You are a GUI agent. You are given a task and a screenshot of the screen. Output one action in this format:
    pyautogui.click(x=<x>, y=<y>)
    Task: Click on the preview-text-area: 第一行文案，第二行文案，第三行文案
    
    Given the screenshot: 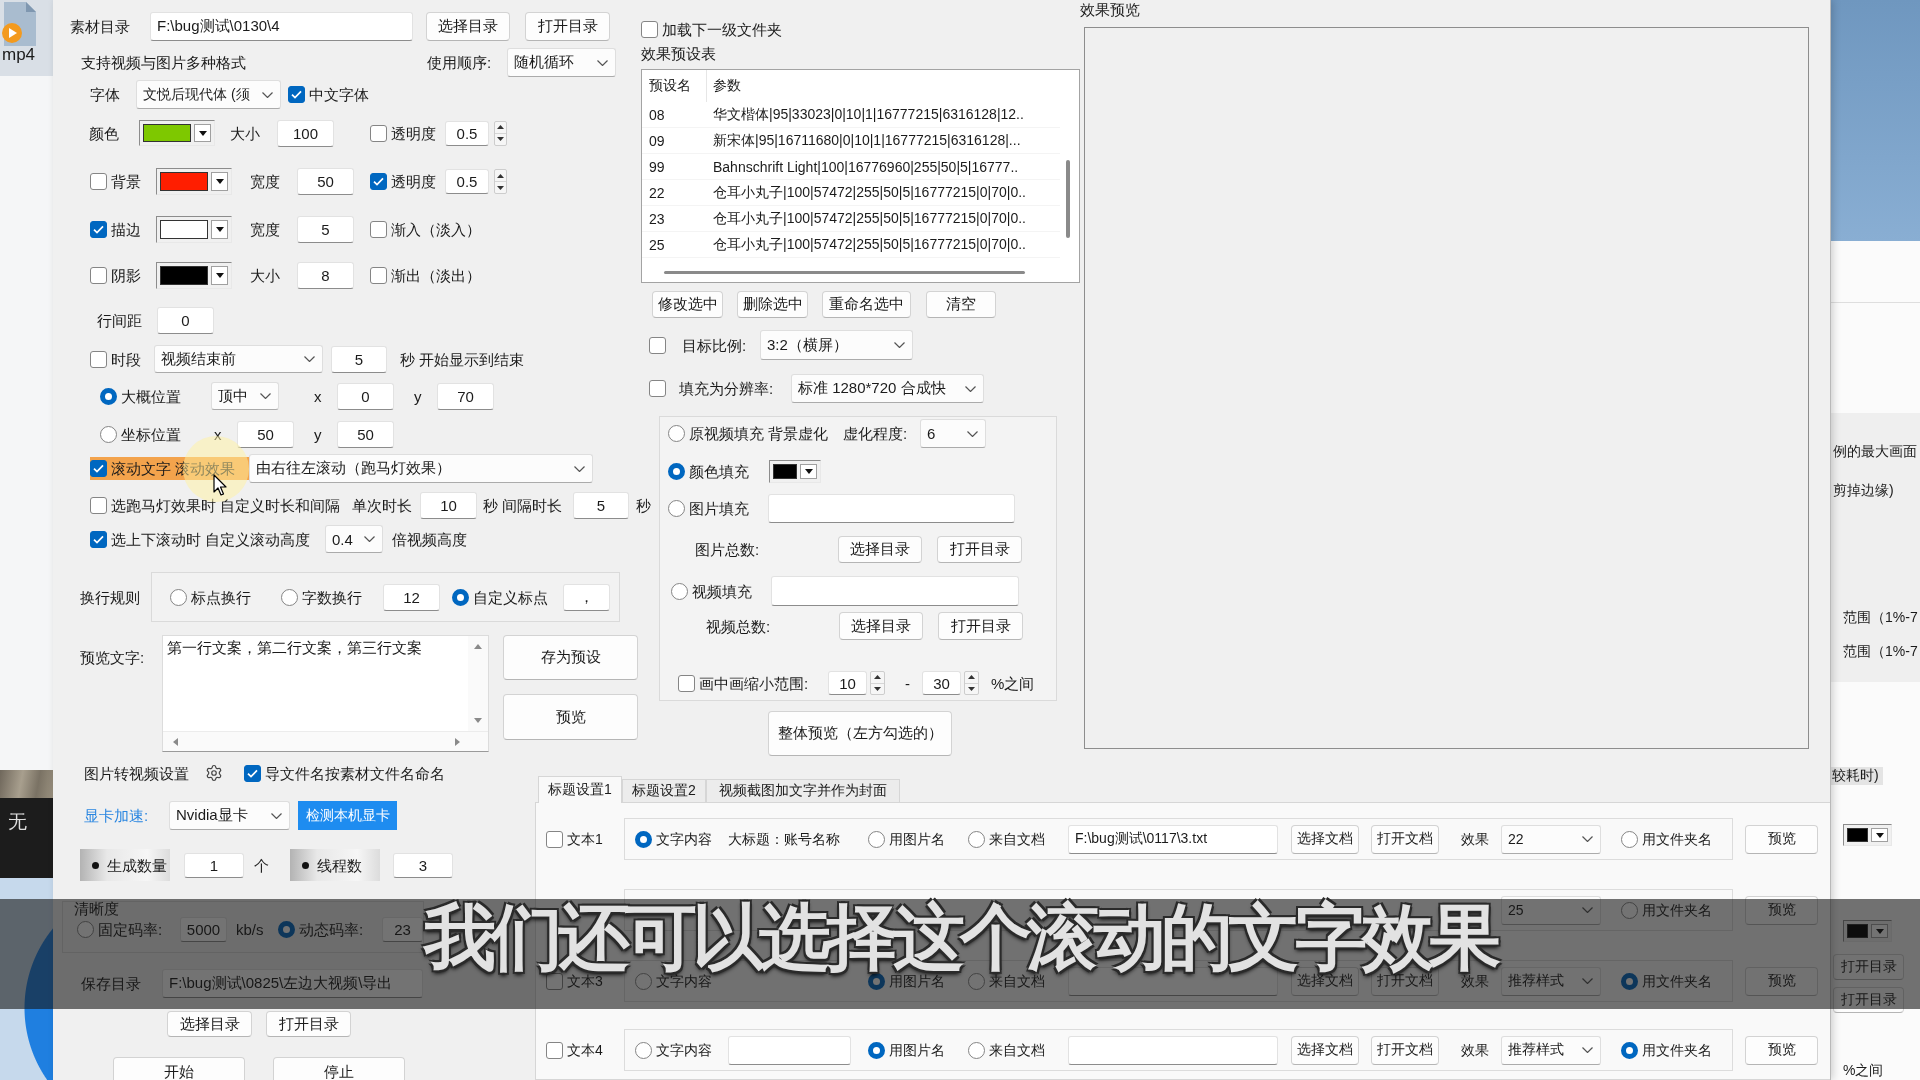 What is the action you would take?
    pyautogui.click(x=325, y=693)
    